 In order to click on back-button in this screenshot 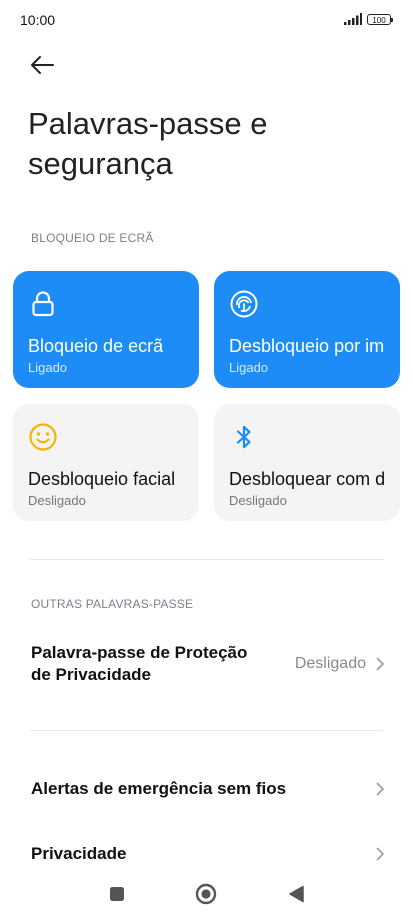, I will do `click(42, 65)`.